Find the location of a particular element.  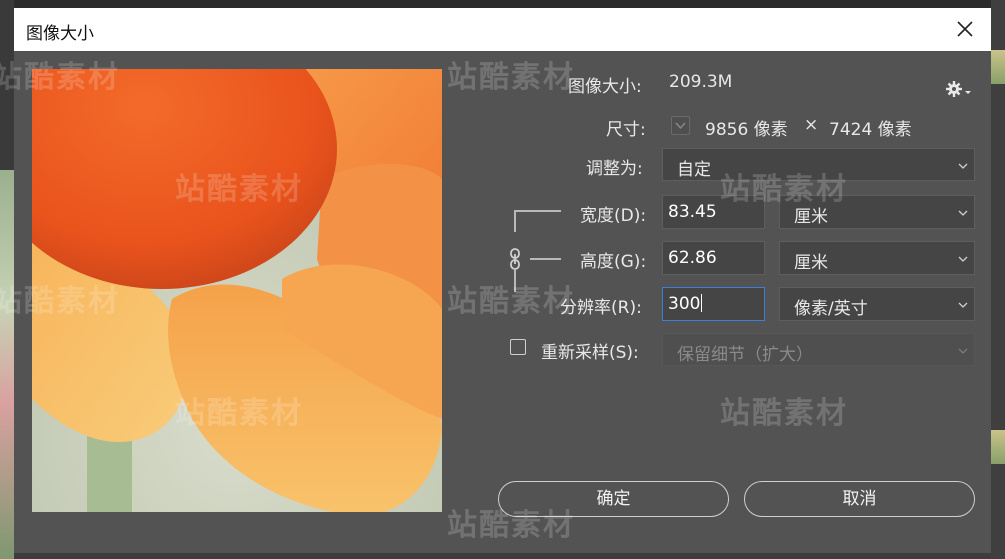

gear-icon is located at coordinates (958, 89).